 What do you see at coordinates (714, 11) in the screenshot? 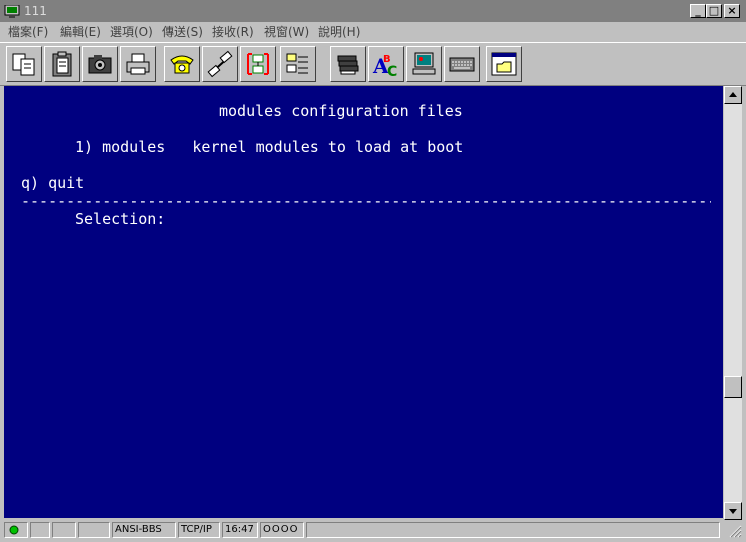
I see `maximize-button: □` at bounding box center [714, 11].